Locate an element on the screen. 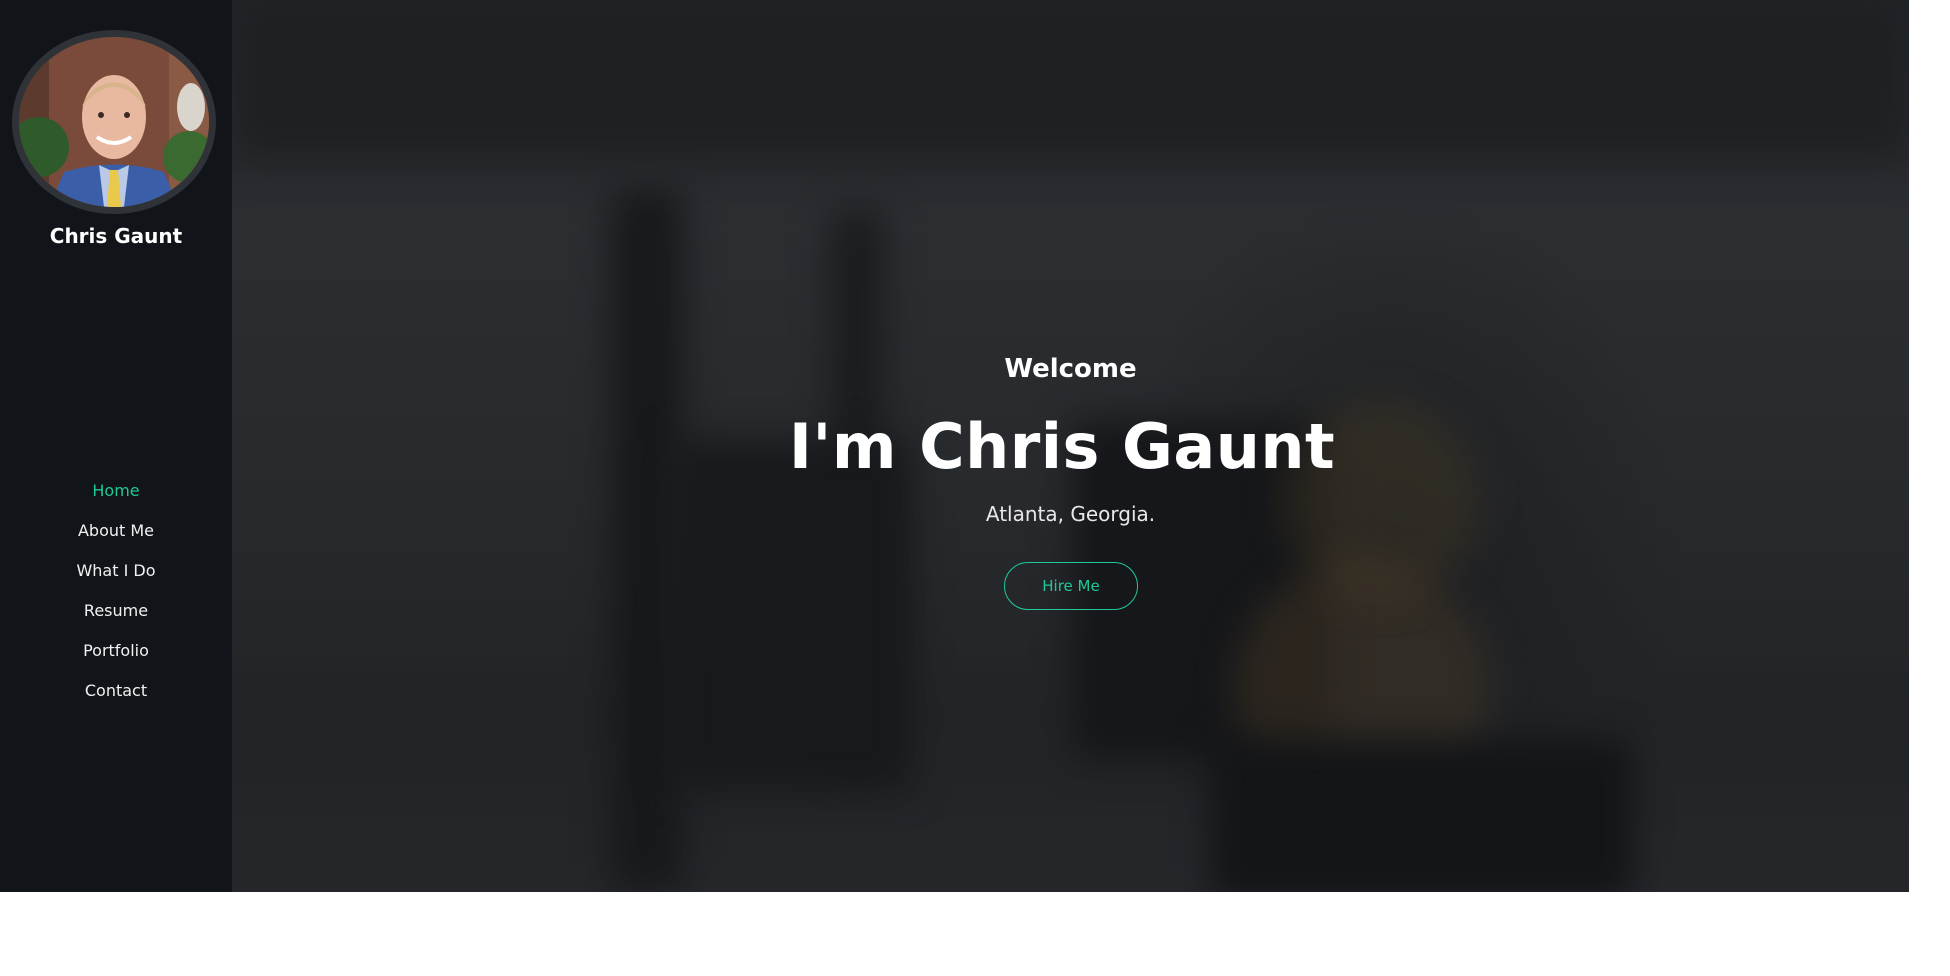 The width and height of the screenshot is (1950, 976). profile-photo-icon is located at coordinates (114, 122).